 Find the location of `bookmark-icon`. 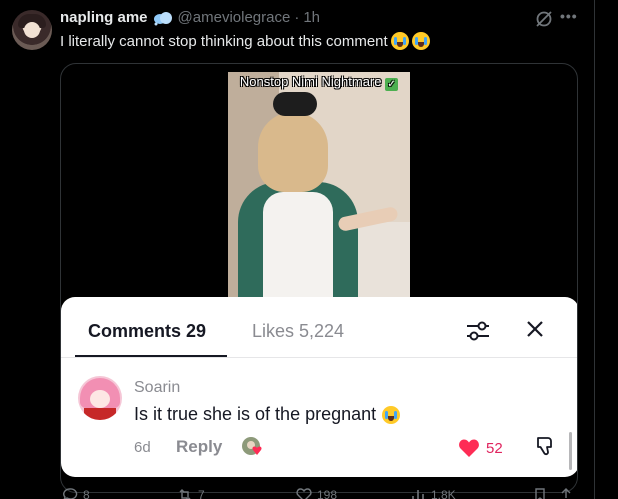

bookmark-icon is located at coordinates (540, 493).